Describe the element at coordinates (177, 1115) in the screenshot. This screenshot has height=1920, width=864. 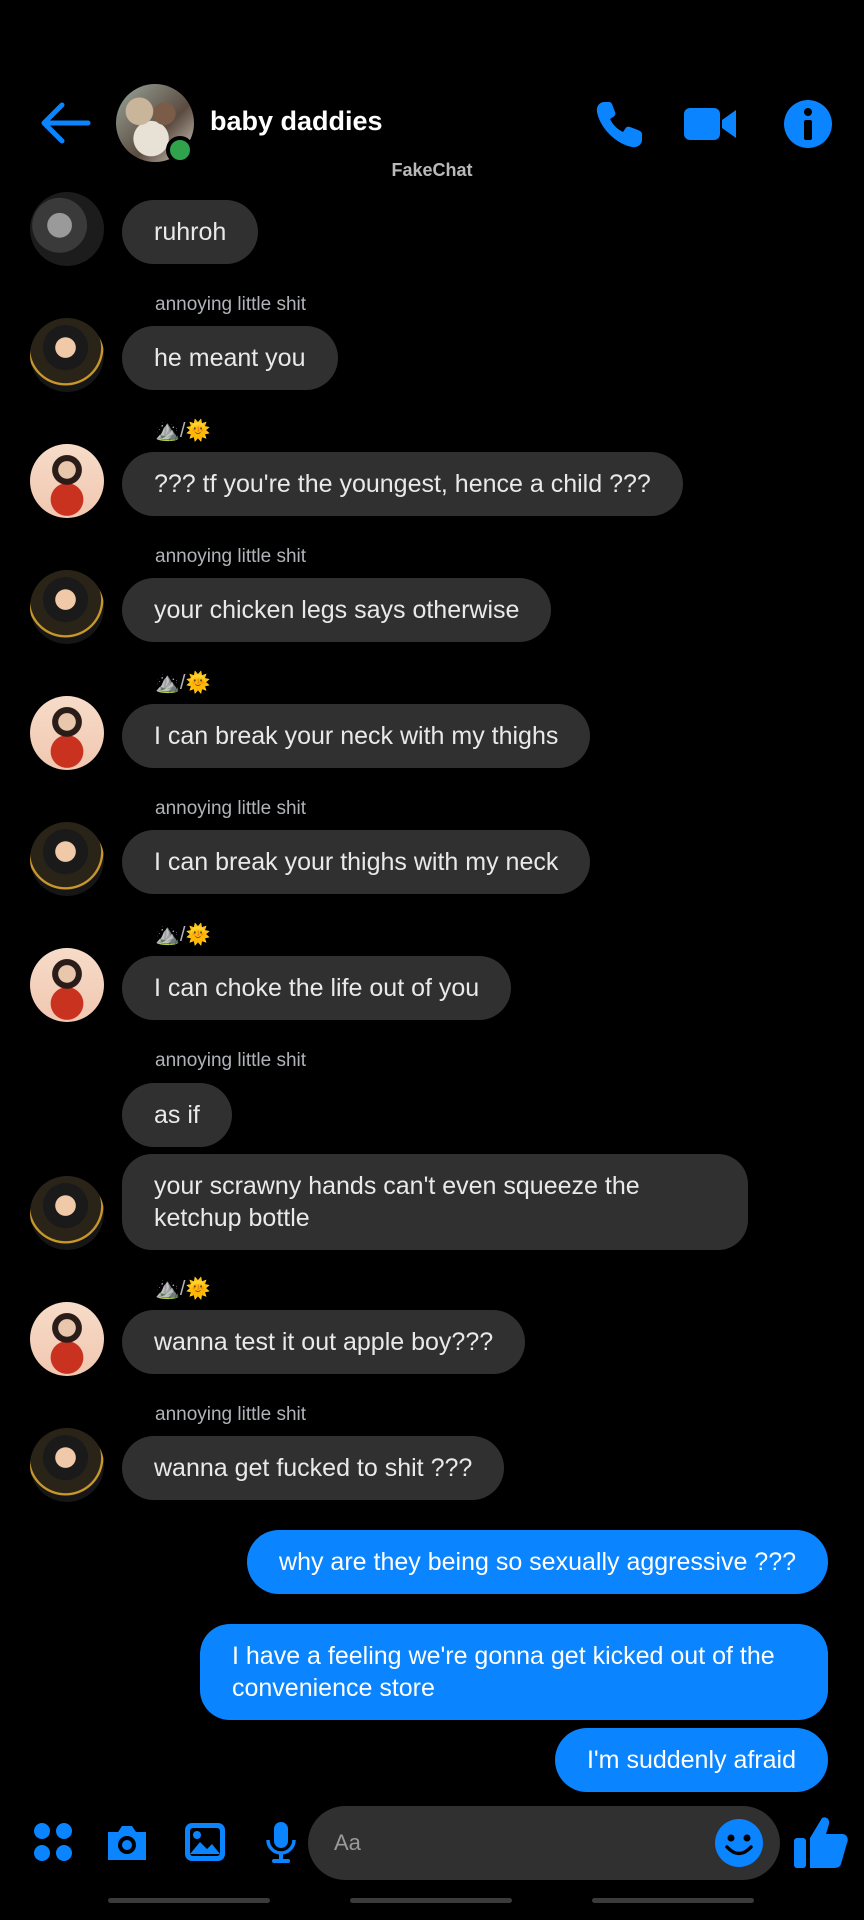
I see `message-bubble: as if` at that location.